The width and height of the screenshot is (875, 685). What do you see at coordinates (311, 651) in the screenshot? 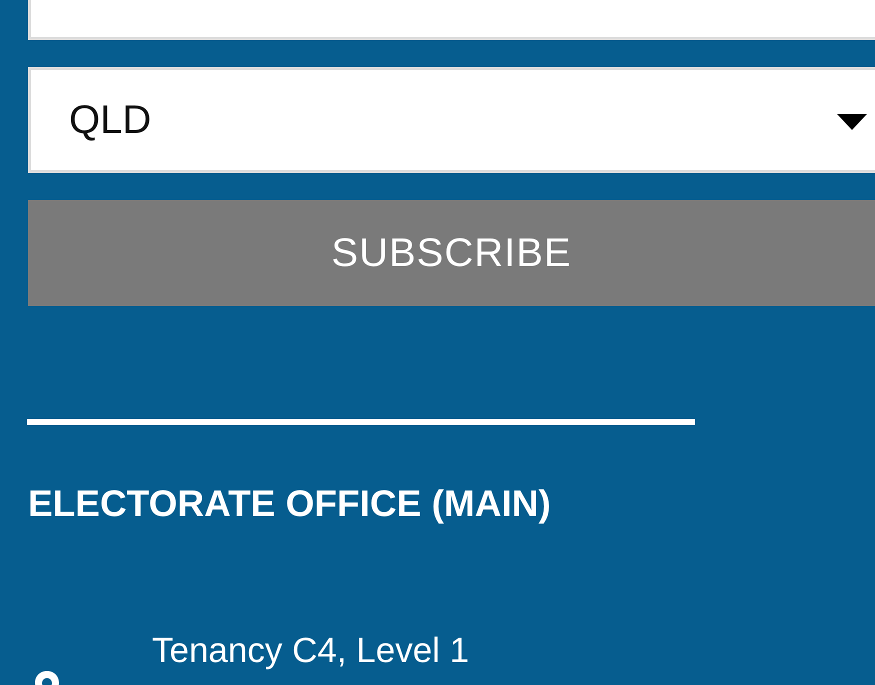
I see `address-line: Tenancy C4, Level 1` at bounding box center [311, 651].